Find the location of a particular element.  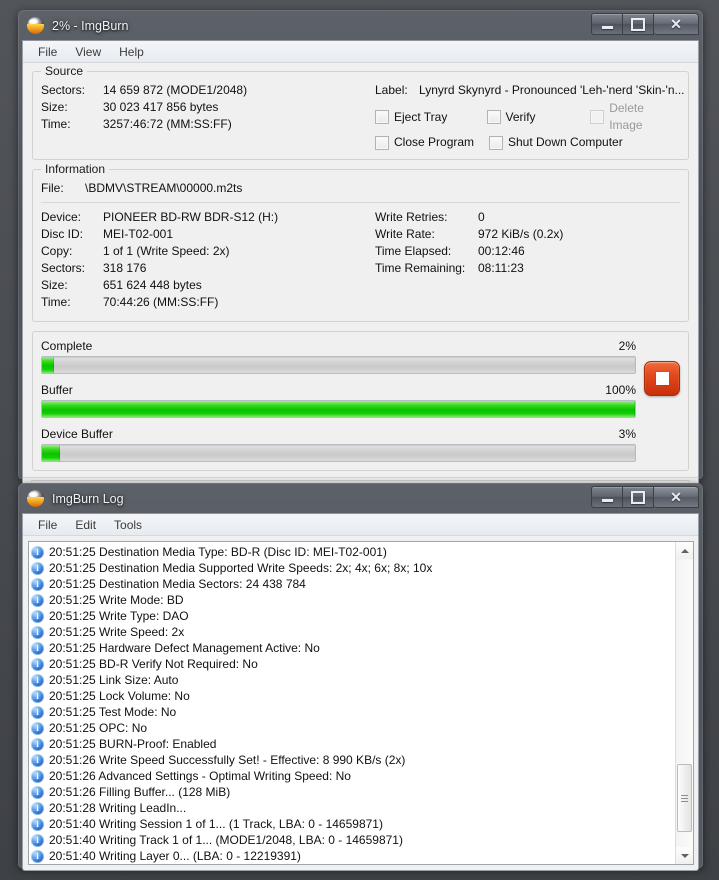

log-menu-tools: Tools is located at coordinates (128, 525).